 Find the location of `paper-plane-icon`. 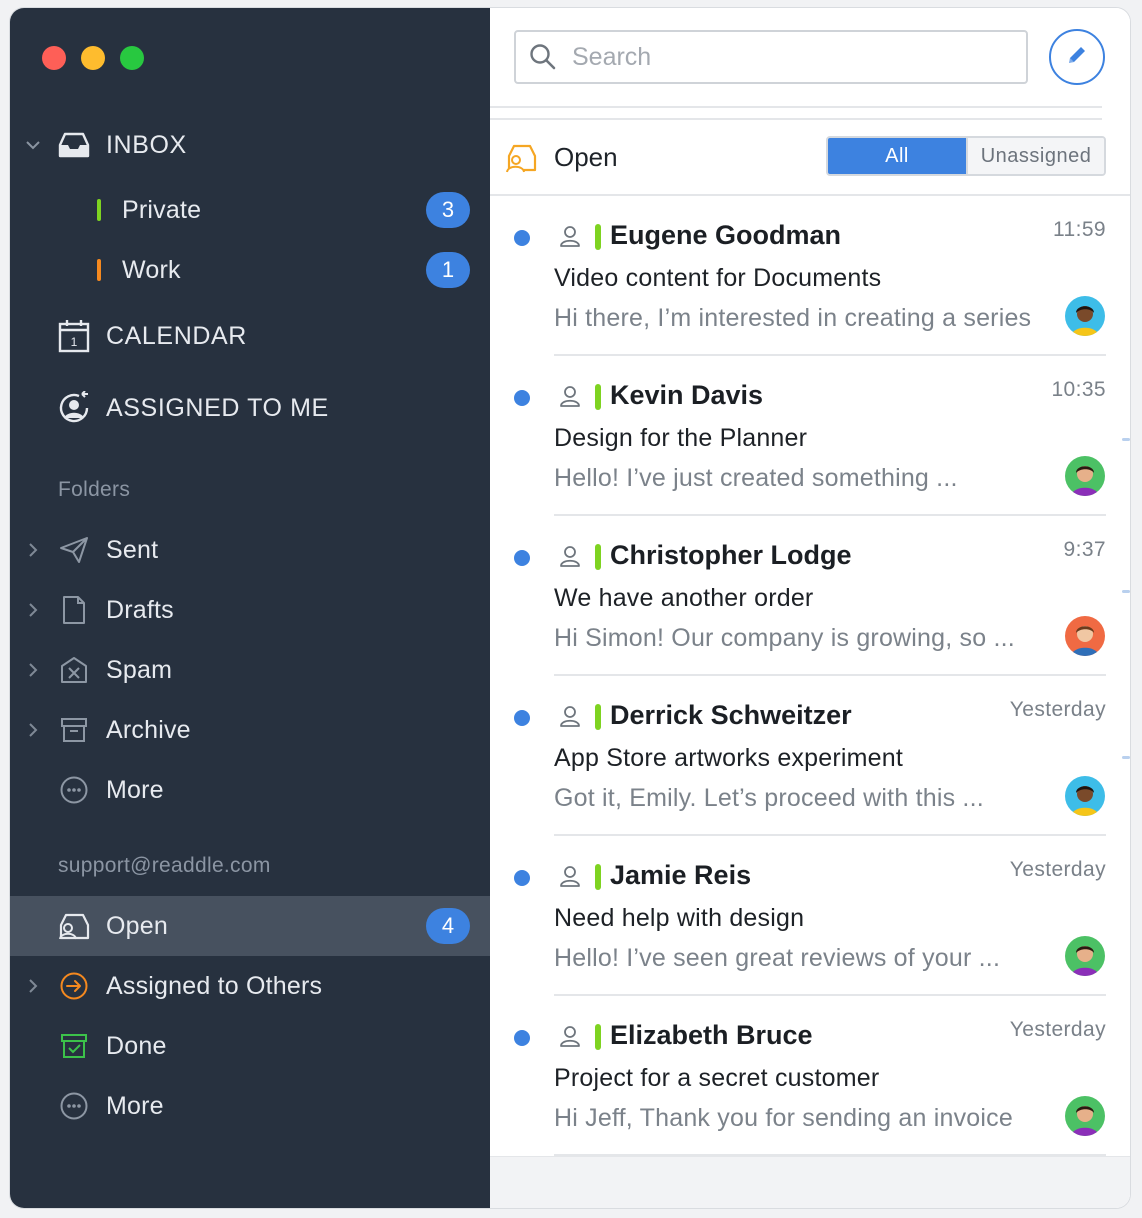

paper-plane-icon is located at coordinates (74, 550).